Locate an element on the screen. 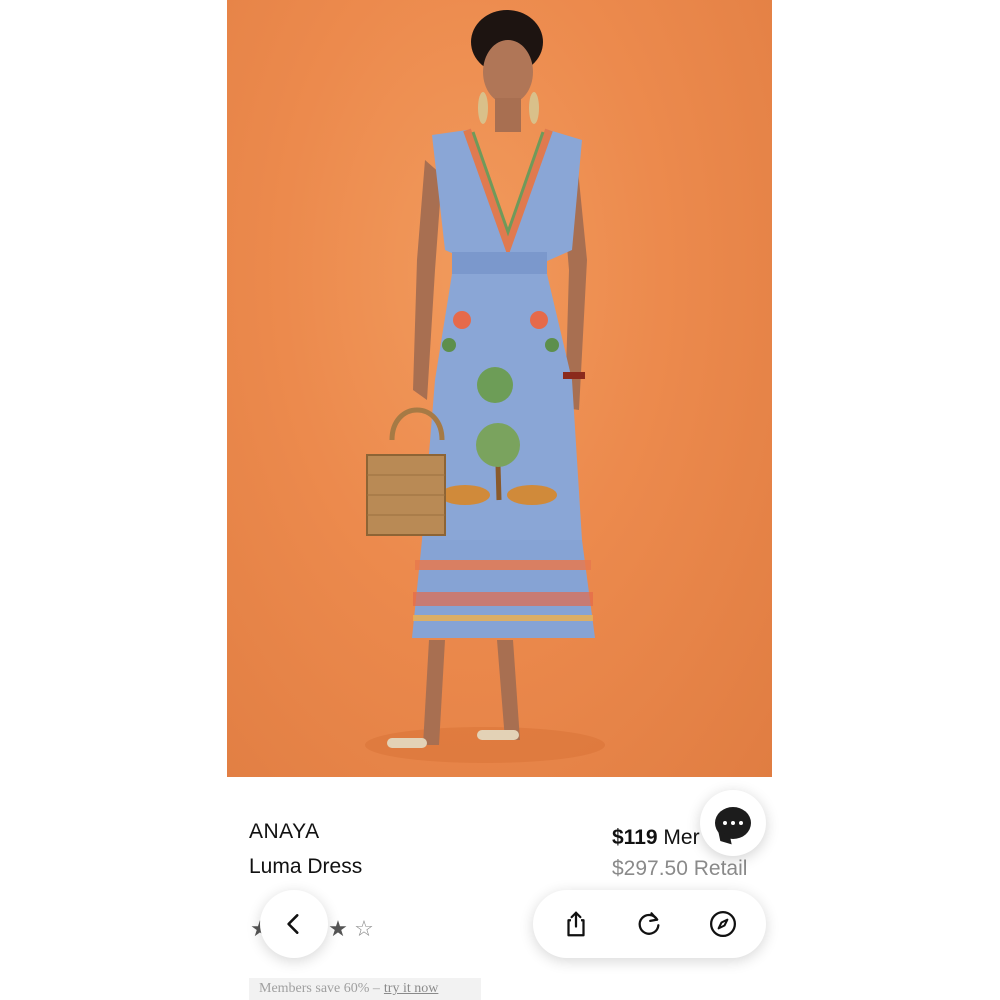 This screenshot has width=1000, height=1000. chat-button is located at coordinates (733, 823).